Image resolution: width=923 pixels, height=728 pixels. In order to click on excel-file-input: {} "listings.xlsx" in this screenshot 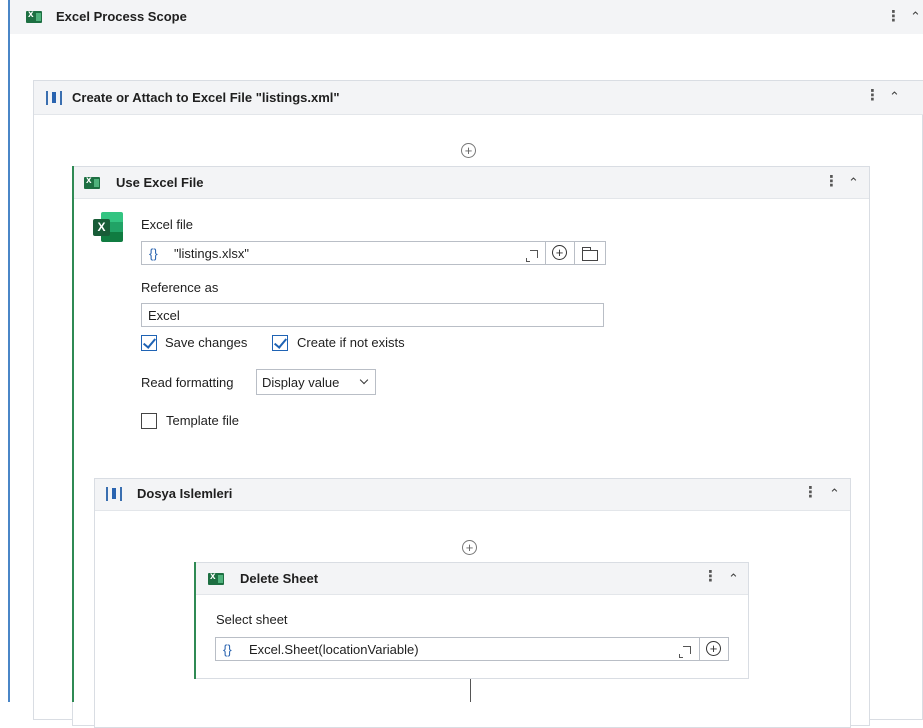, I will do `click(343, 253)`.